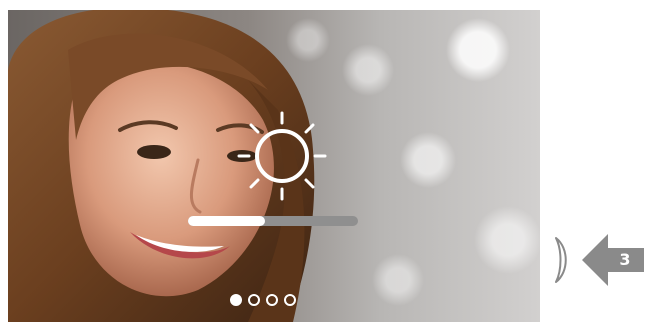 The image size is (646, 327). What do you see at coordinates (263, 300) in the screenshot?
I see `page-indicator` at bounding box center [263, 300].